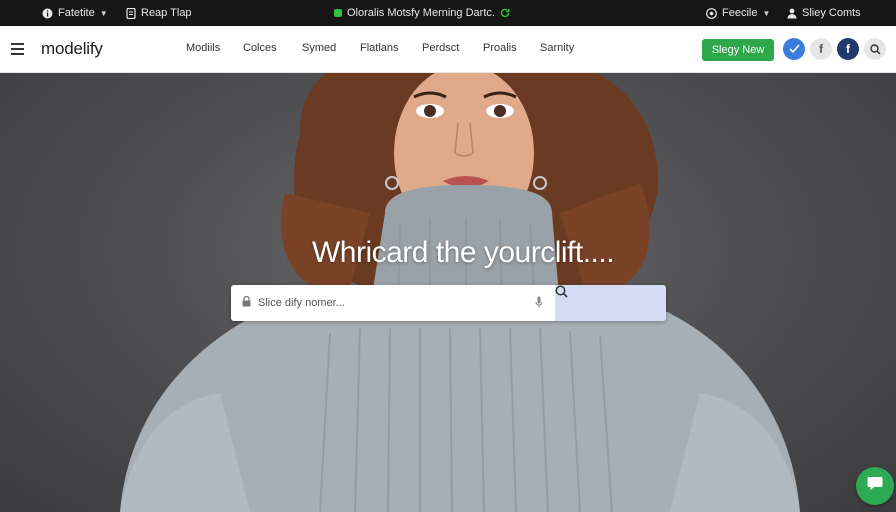 This screenshot has height=512, width=896. I want to click on nav-link-colces: Colces, so click(260, 48).